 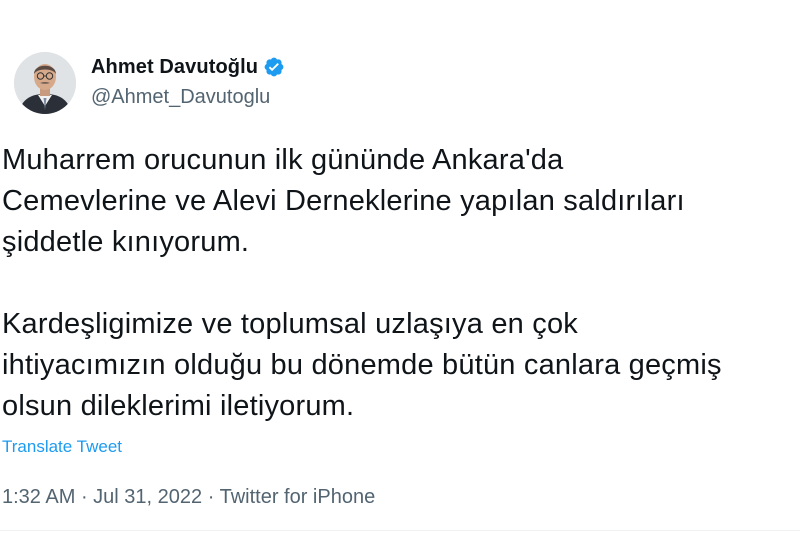 What do you see at coordinates (62, 447) in the screenshot?
I see `translate-tweet-link: Translate Tweet` at bounding box center [62, 447].